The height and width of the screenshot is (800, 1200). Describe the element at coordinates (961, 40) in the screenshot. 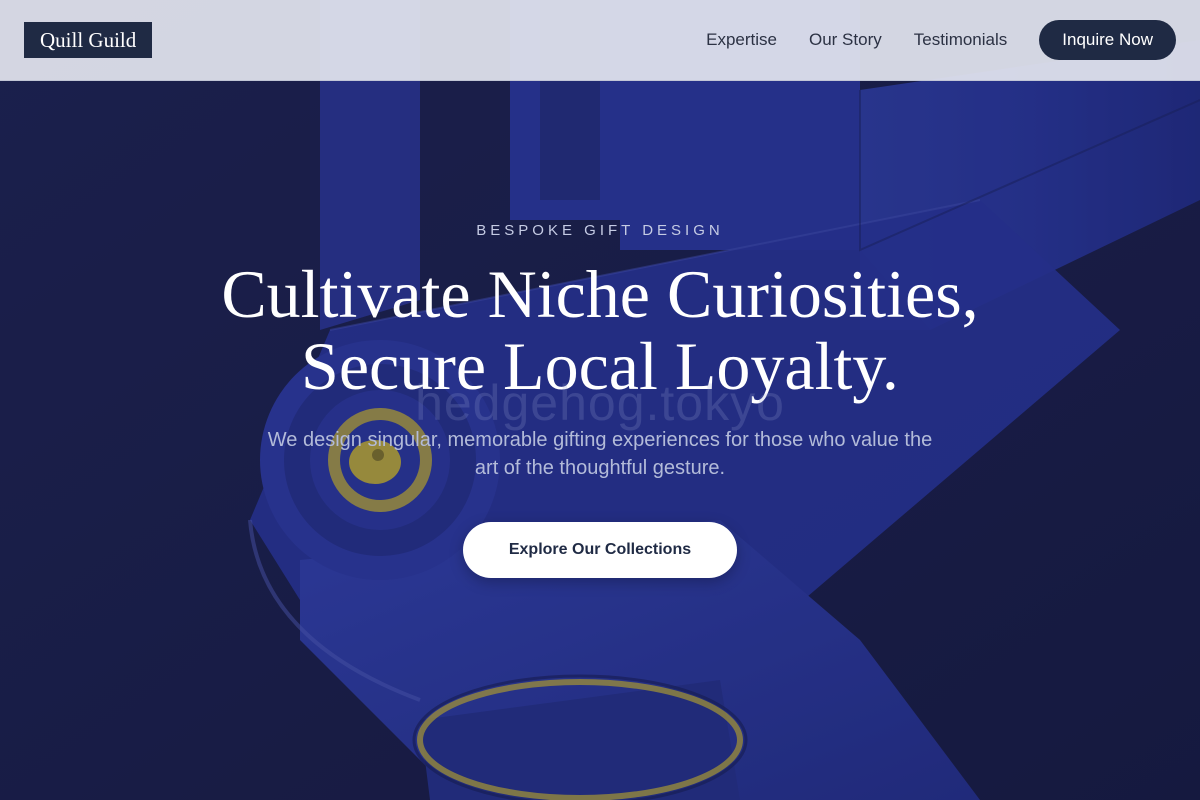

I see `nav-link-testimonials: Testimonials` at that location.